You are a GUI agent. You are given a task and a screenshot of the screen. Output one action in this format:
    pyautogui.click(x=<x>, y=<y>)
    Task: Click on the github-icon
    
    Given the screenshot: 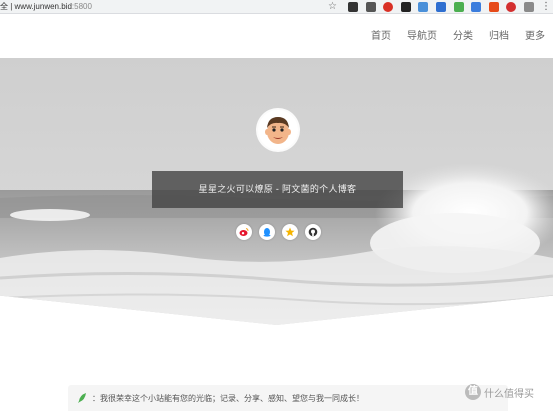 What is the action you would take?
    pyautogui.click(x=313, y=232)
    